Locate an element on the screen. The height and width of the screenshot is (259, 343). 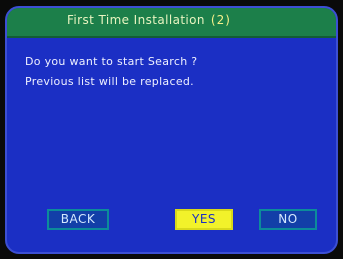
yes-button: YES is located at coordinates (204, 219).